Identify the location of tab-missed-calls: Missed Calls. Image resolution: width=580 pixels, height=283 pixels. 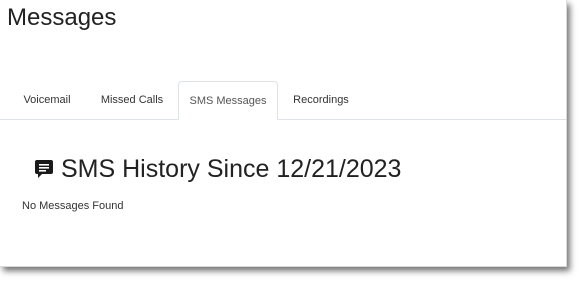
(132, 100).